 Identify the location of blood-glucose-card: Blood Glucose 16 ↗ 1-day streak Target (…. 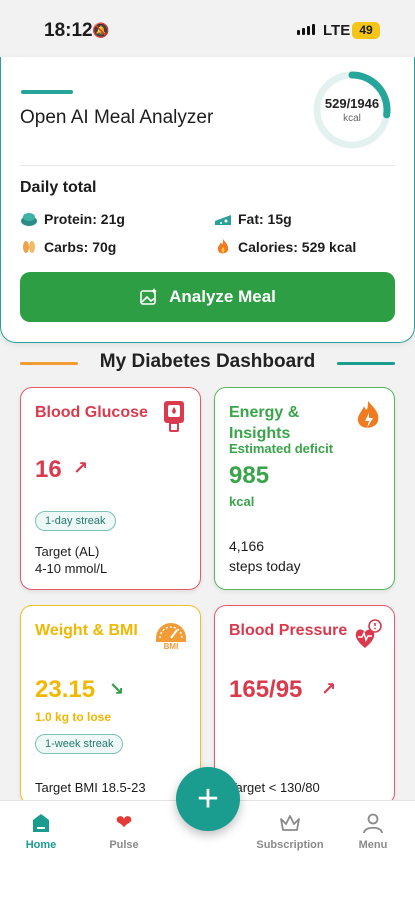
(110, 488).